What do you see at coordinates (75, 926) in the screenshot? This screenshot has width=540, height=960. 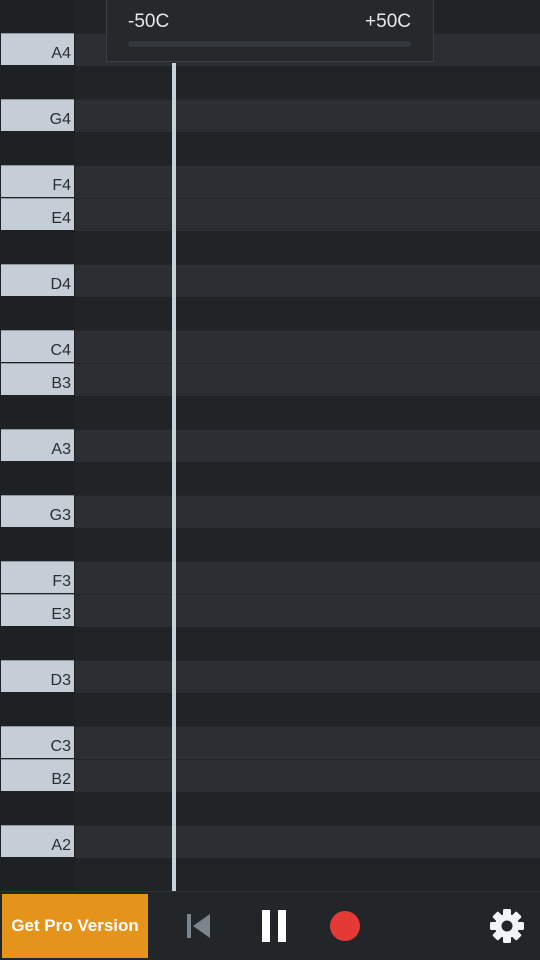 I see `get-pro-version-button: Get Pro Version` at bounding box center [75, 926].